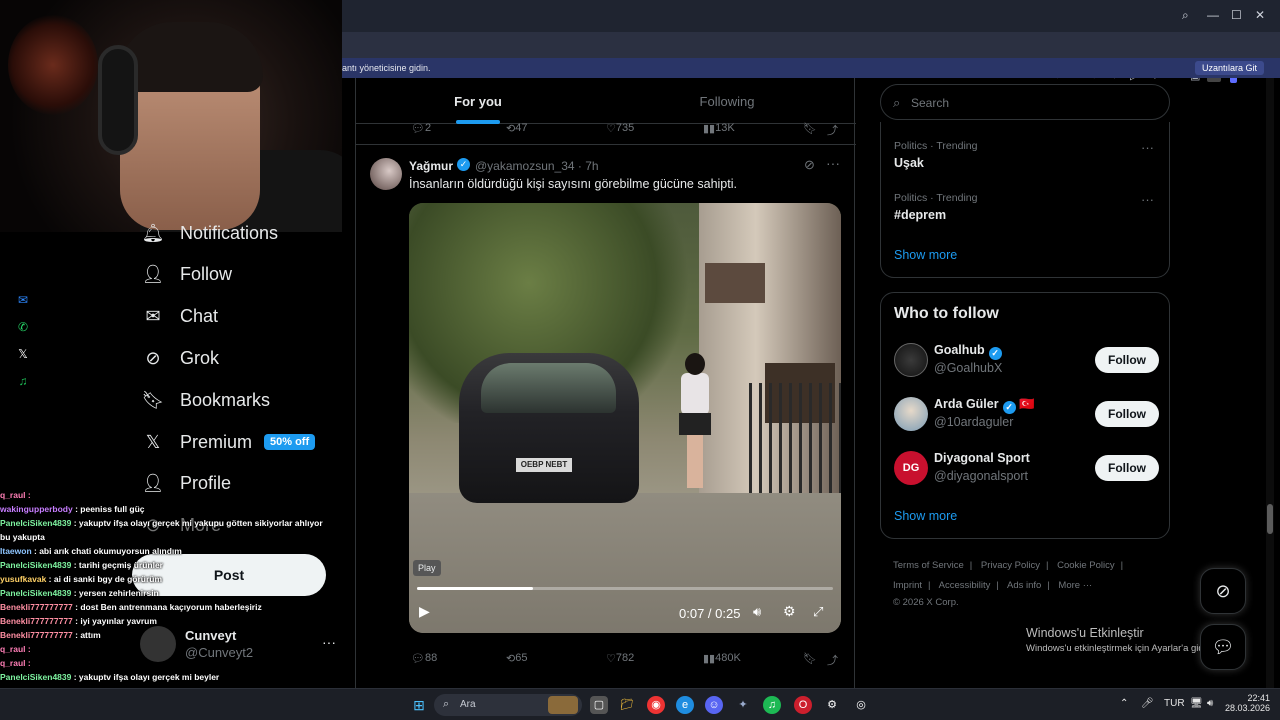 The image size is (1280, 720). Describe the element at coordinates (727, 101) in the screenshot. I see `tab-following: Following` at that location.